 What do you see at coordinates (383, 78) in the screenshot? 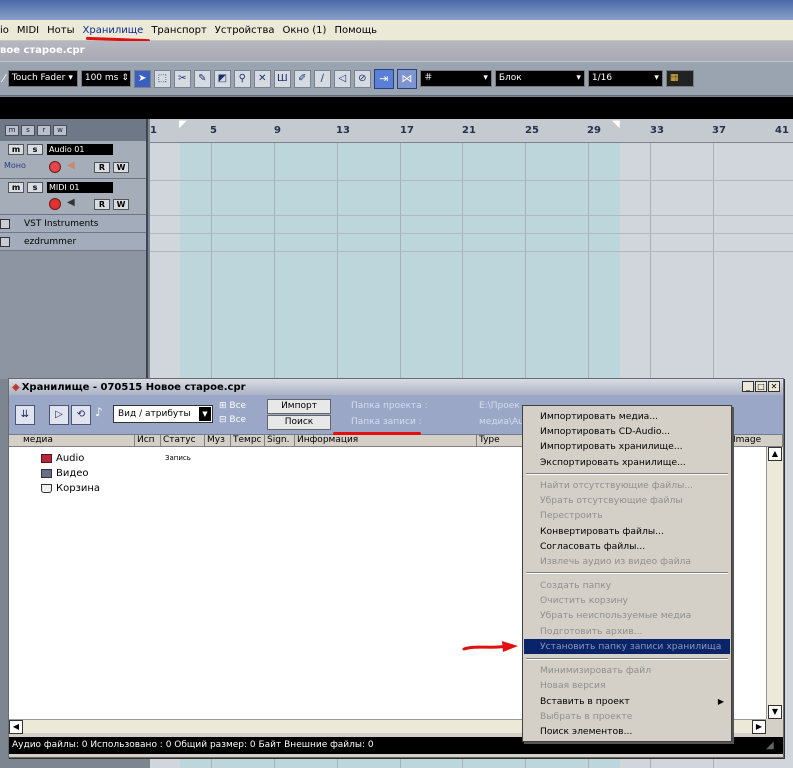
I see `snap-button: ⇥` at bounding box center [383, 78].